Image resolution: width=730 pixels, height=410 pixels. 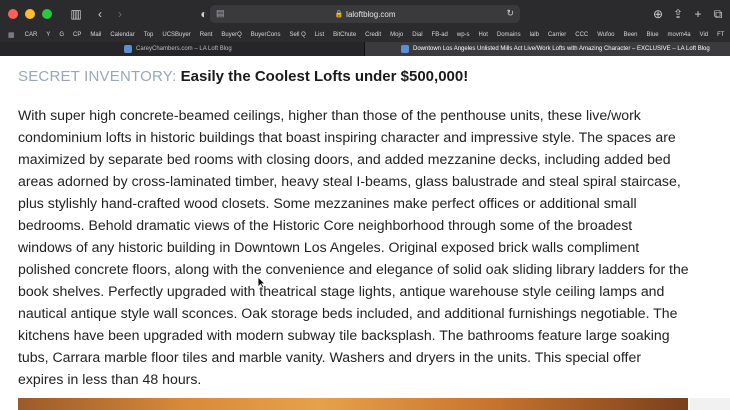 What do you see at coordinates (176, 35) in the screenshot?
I see `bookmark-item: UCSBuyer` at bounding box center [176, 35].